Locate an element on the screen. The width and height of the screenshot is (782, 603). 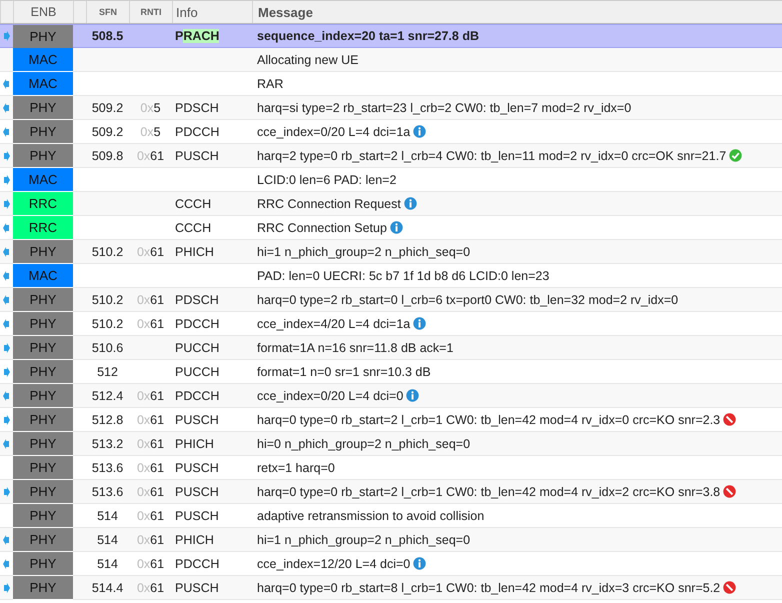
message-text: format=1A n=16 snr=11.8 dB ack=1 is located at coordinates (355, 347).